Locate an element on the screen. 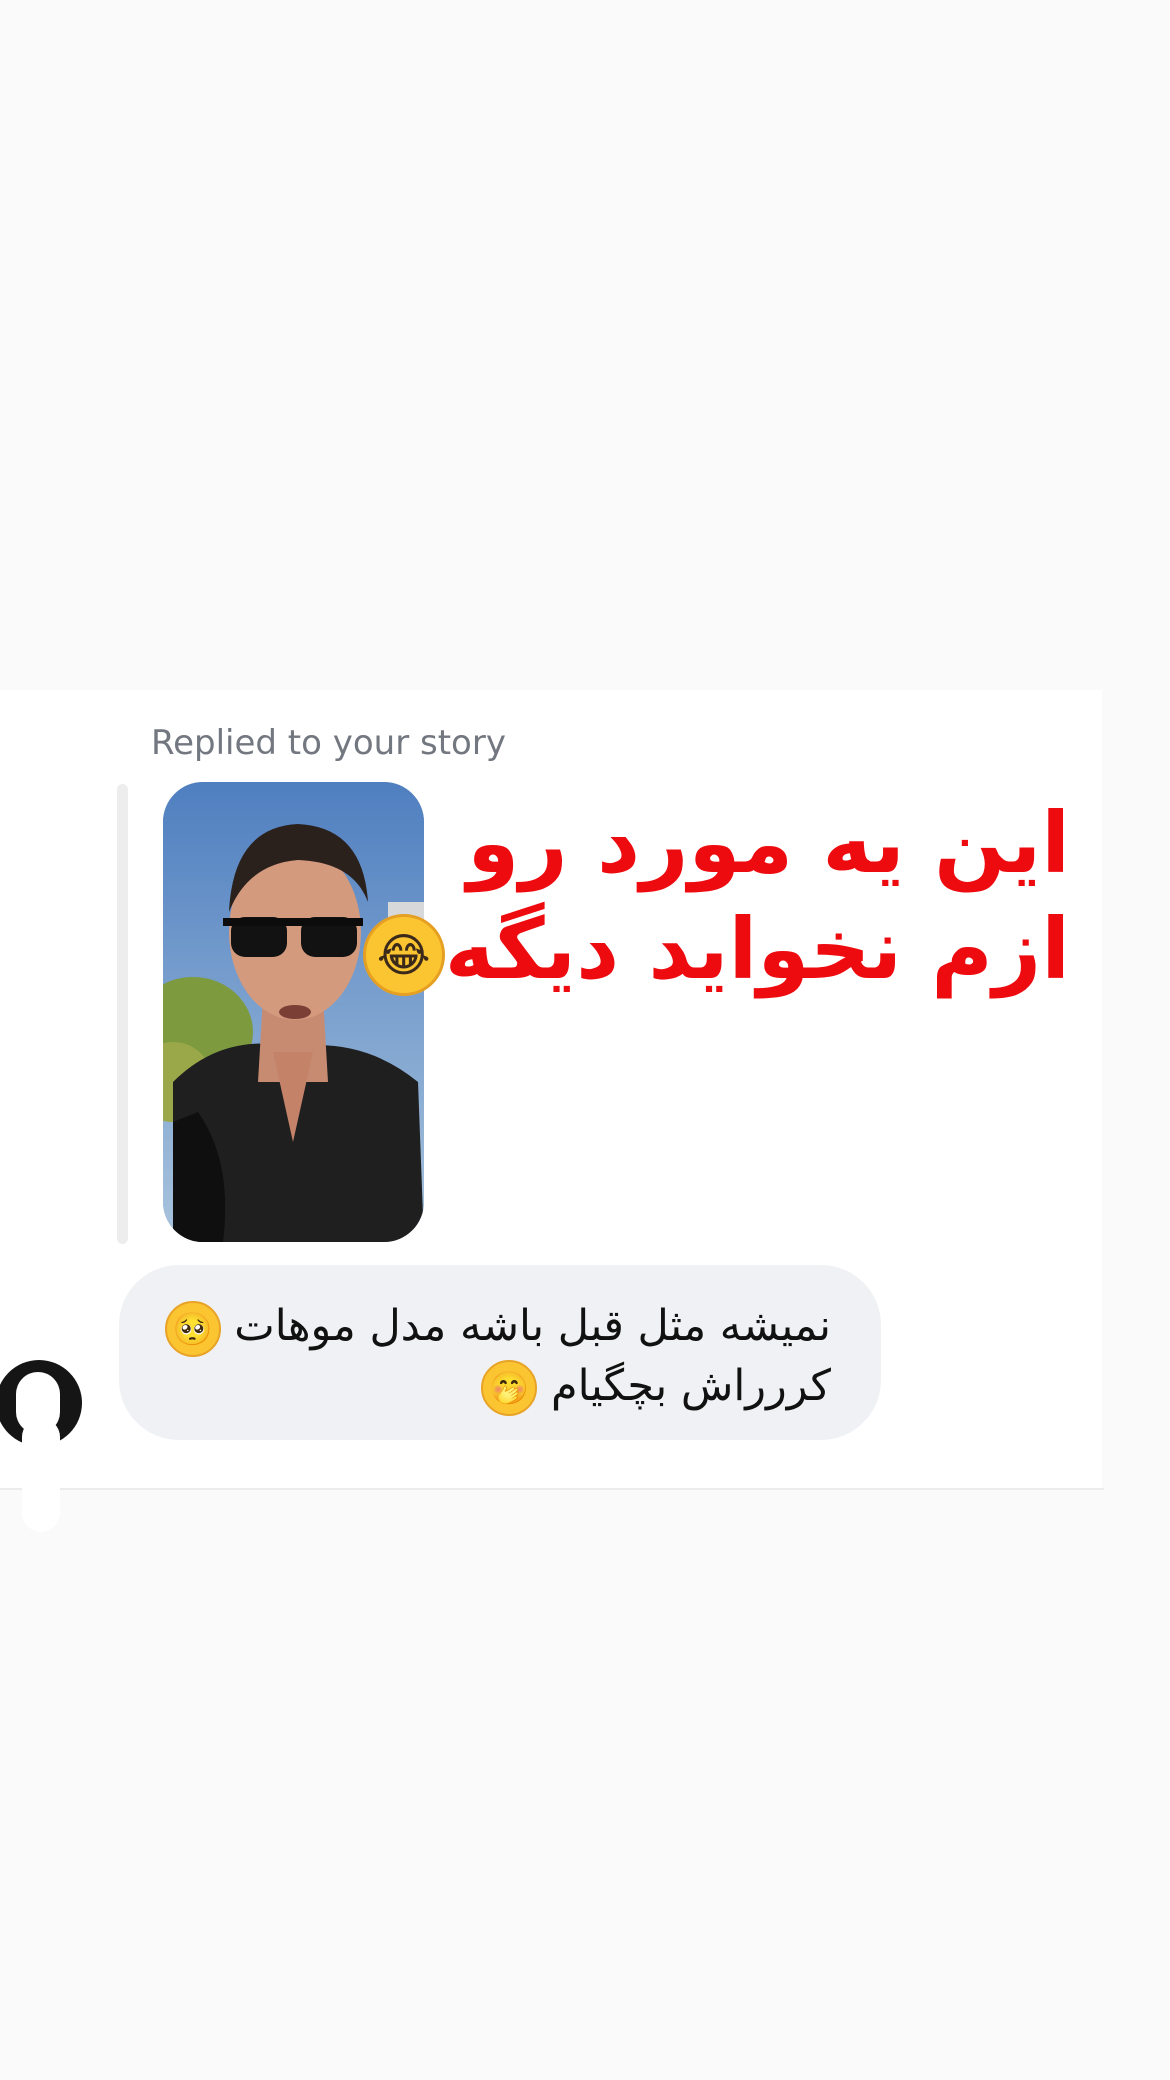  message-line-2-text: کررراش بچگیام is located at coordinates (690, 1385).